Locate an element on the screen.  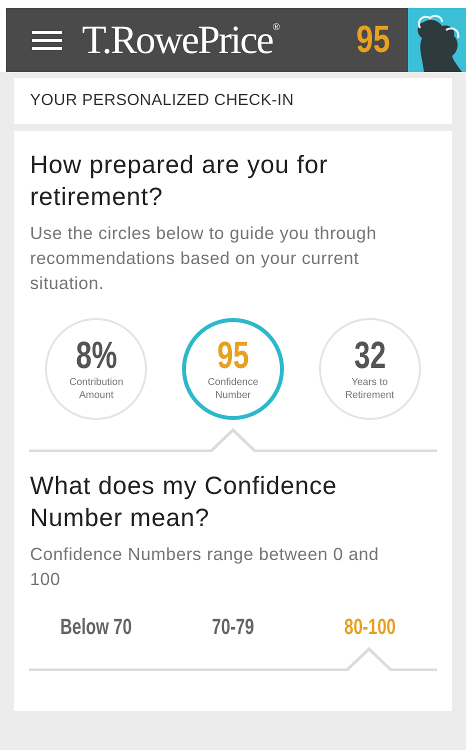
section-heading: How prepared are you for retirement? is located at coordinates (179, 181).